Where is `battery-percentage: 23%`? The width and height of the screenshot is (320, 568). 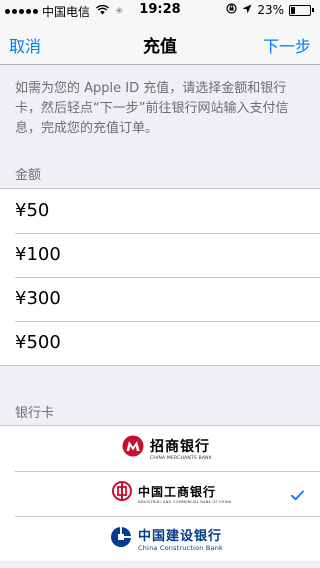 battery-percentage: 23% is located at coordinates (270, 10).